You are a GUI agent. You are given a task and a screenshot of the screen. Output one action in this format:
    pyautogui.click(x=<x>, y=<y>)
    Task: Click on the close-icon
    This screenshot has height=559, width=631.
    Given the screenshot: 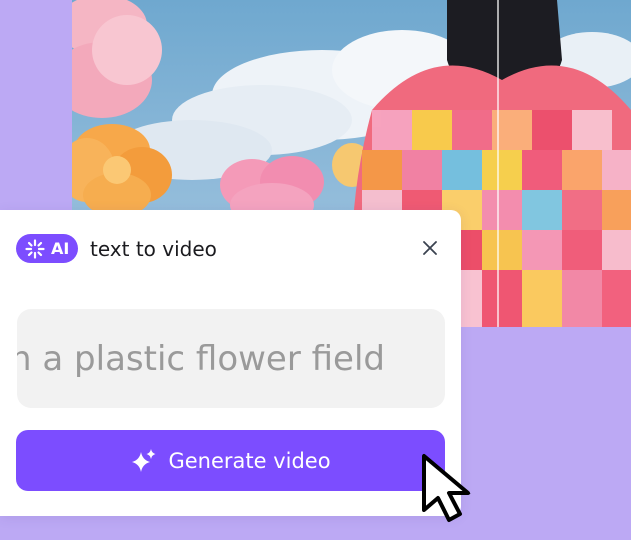 What is the action you would take?
    pyautogui.click(x=430, y=248)
    